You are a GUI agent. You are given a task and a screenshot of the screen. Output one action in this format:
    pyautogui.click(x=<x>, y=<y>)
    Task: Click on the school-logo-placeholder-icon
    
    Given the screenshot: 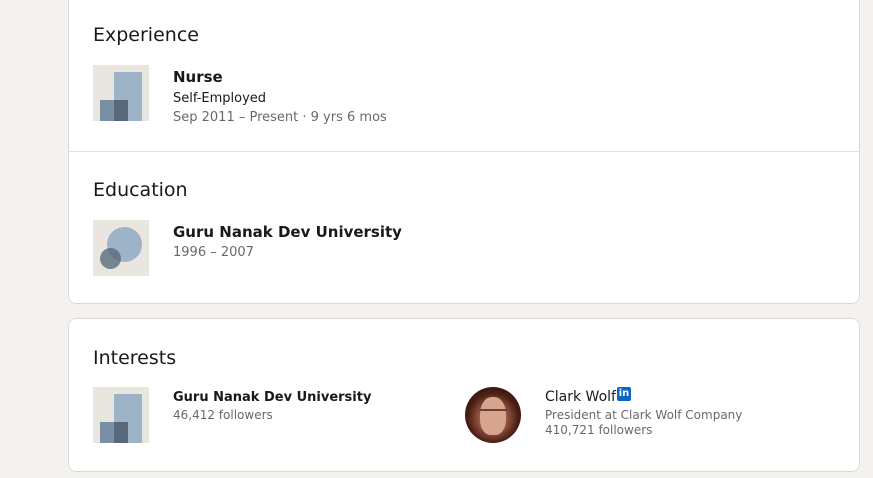 What is the action you would take?
    pyautogui.click(x=121, y=248)
    